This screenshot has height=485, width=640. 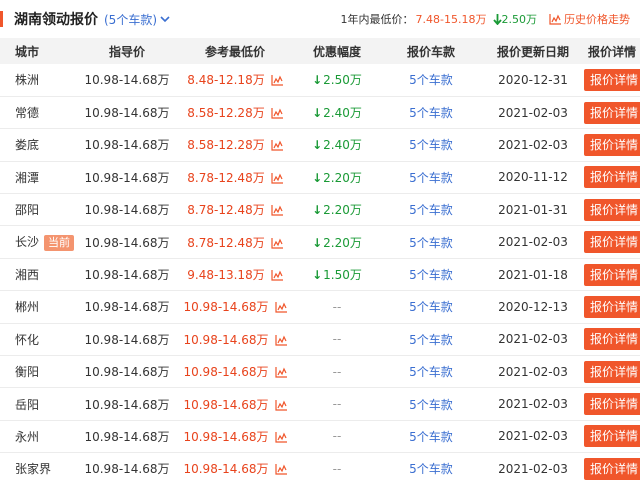 I want to click on city-cell: 娄底, so click(x=39, y=145).